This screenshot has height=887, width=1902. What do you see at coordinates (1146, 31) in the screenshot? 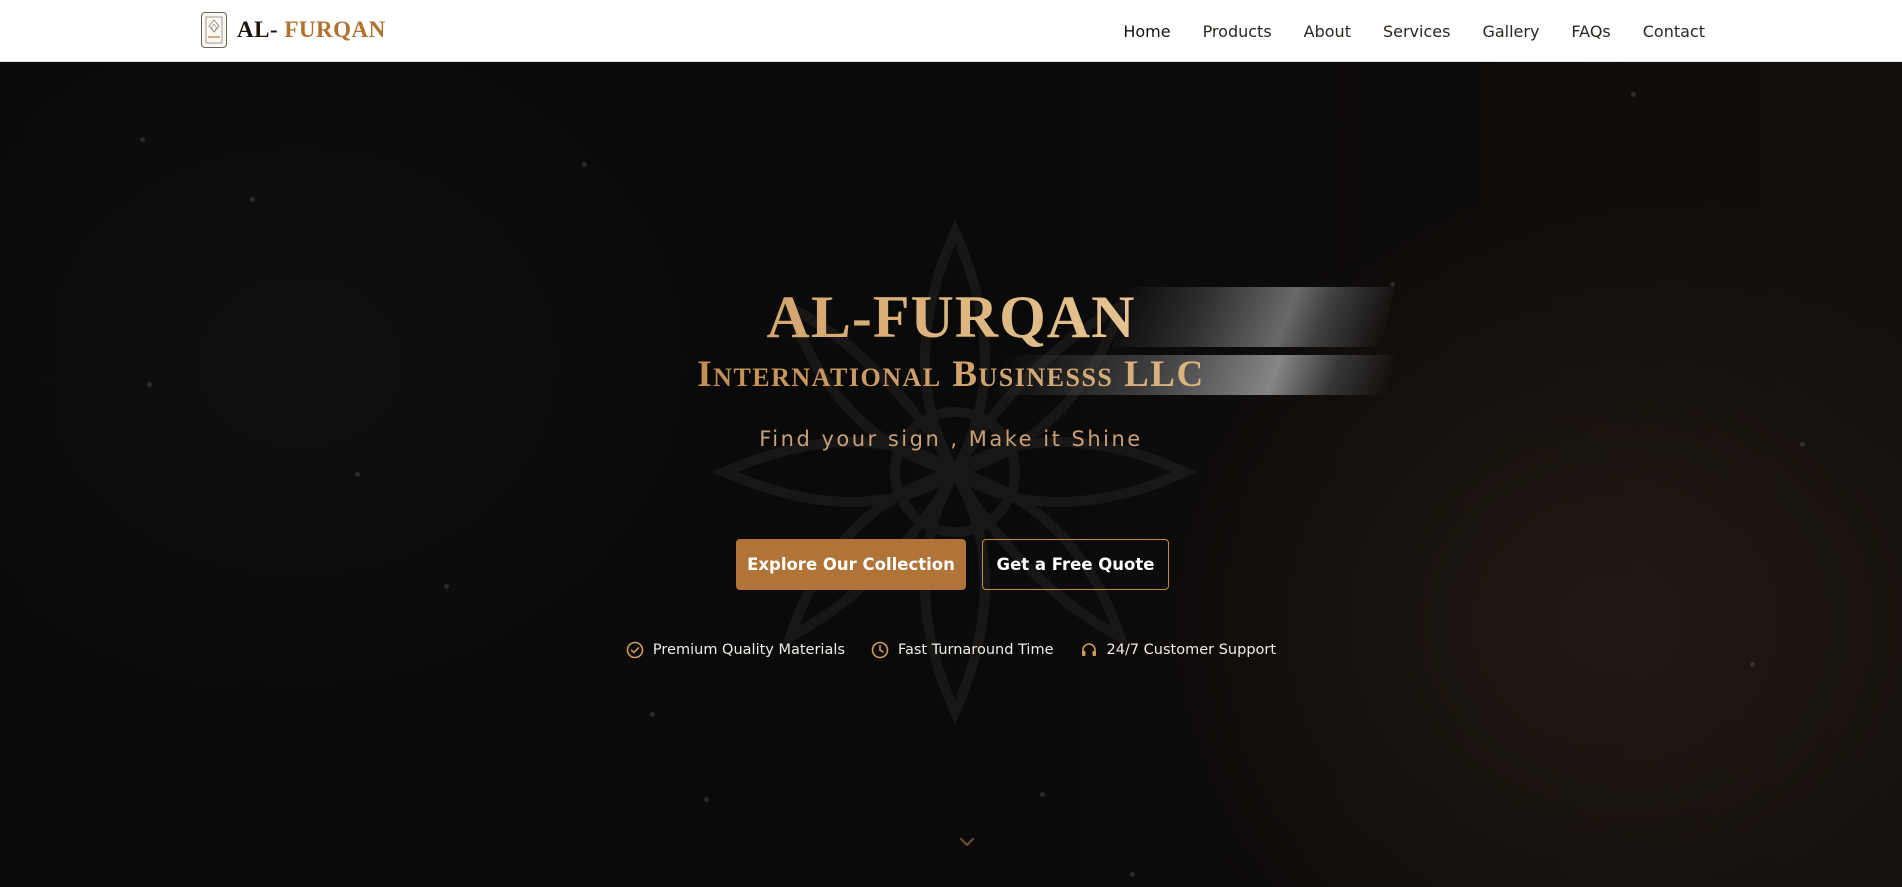
I see `nav-item-home: Home` at bounding box center [1146, 31].